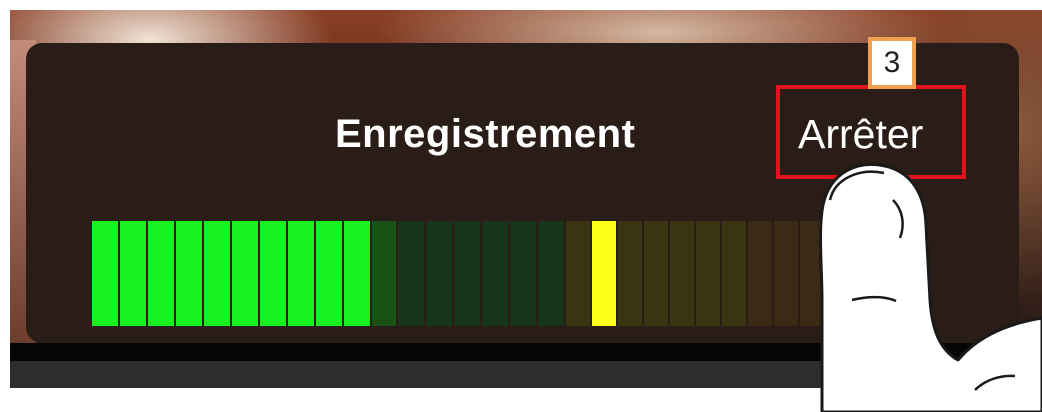 The image size is (1042, 412). I want to click on recording-title: Enregistrement, so click(485, 134).